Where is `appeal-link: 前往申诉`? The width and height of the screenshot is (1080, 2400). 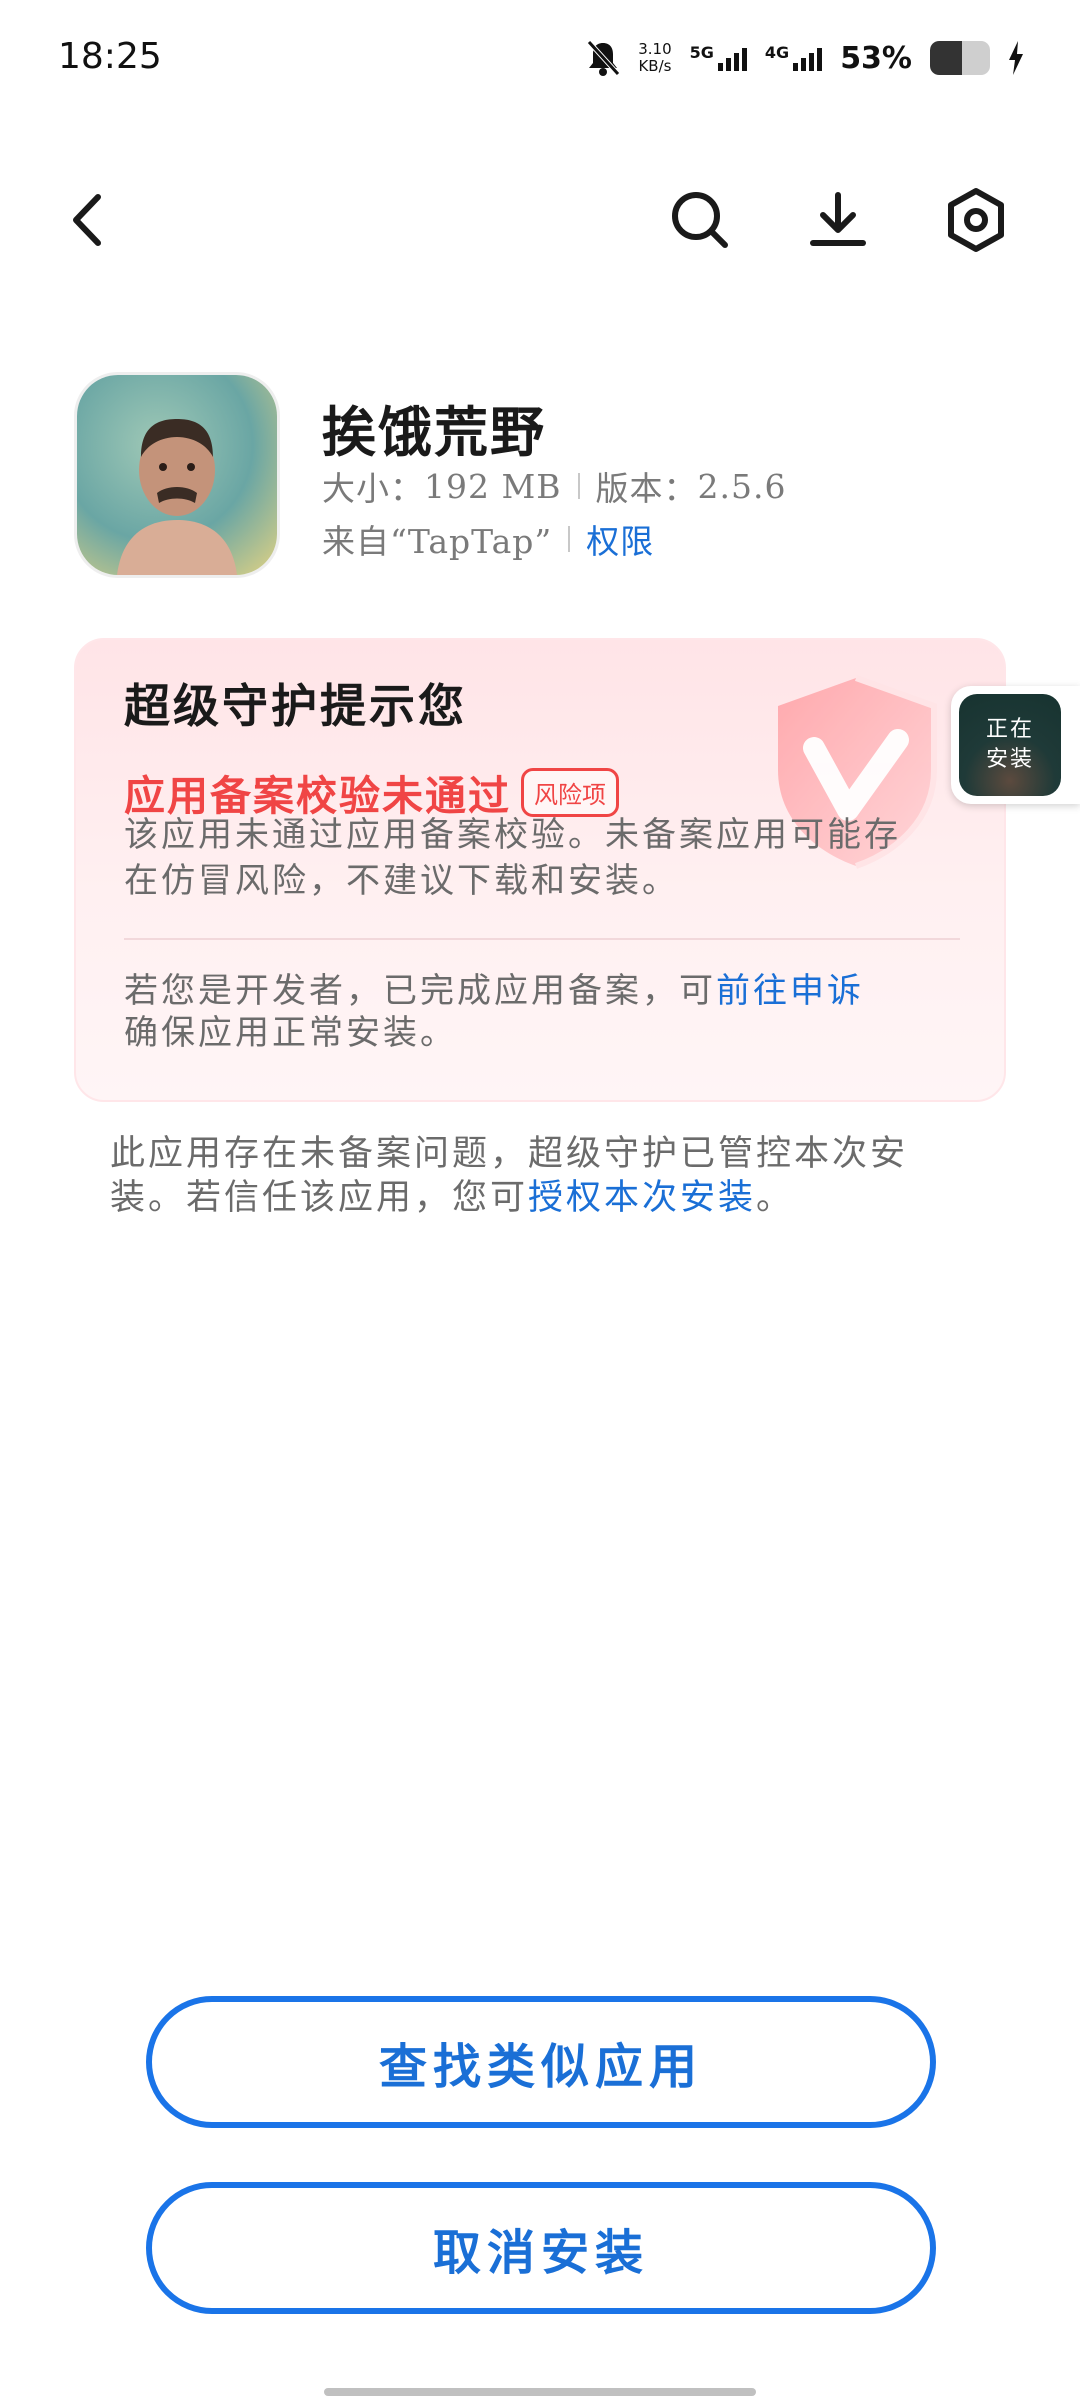
appeal-link: 前往申诉 is located at coordinates (790, 991).